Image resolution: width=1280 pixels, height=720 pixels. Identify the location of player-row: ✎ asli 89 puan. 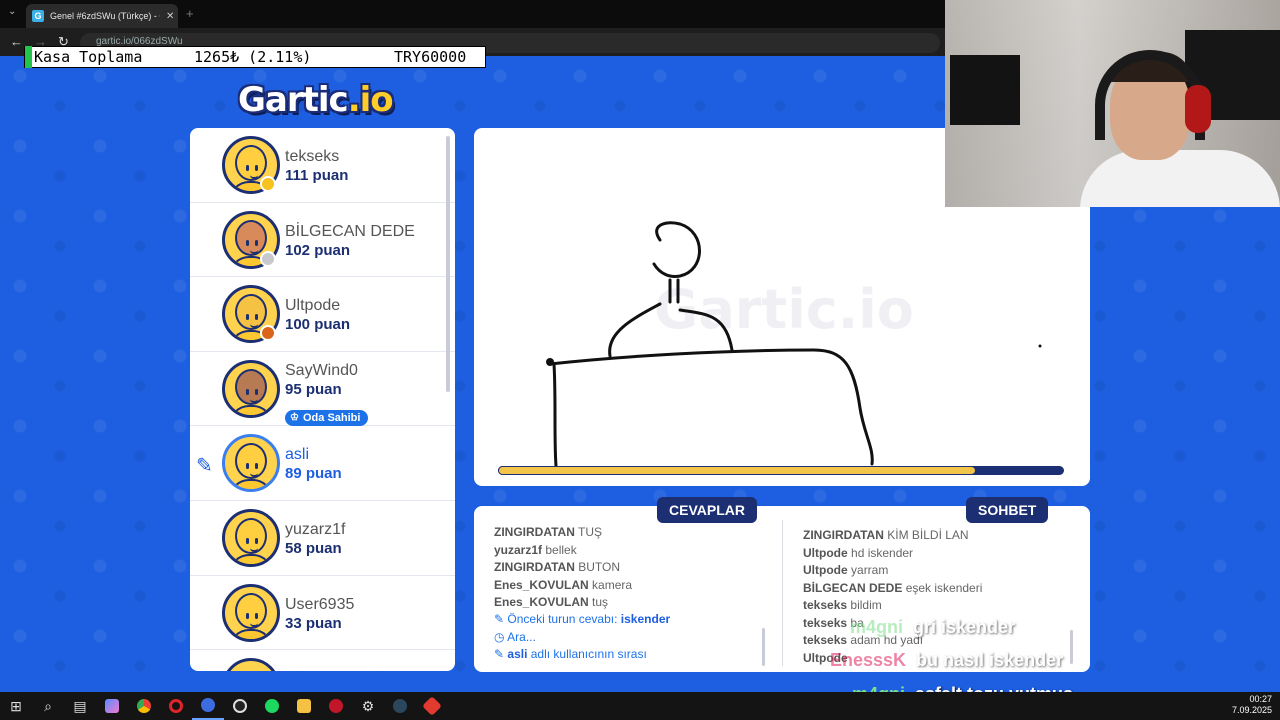
(322, 463).